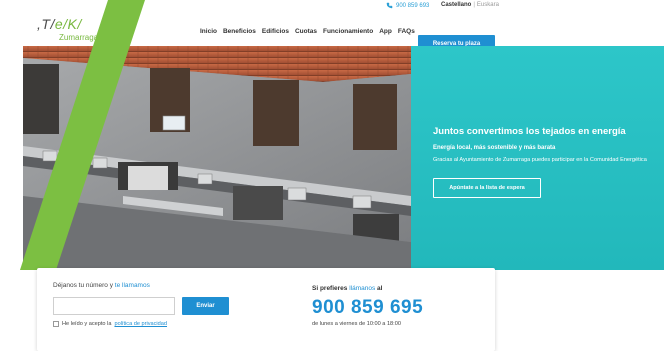 The image size is (664, 351). Describe the element at coordinates (413, 5) in the screenshot. I see `top-phone-number: 900 859 693` at that location.